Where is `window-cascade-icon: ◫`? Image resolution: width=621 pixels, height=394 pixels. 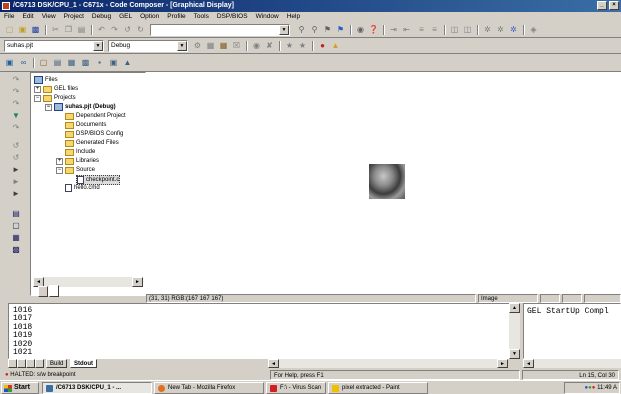 window-cascade-icon: ◫ is located at coordinates (467, 30).